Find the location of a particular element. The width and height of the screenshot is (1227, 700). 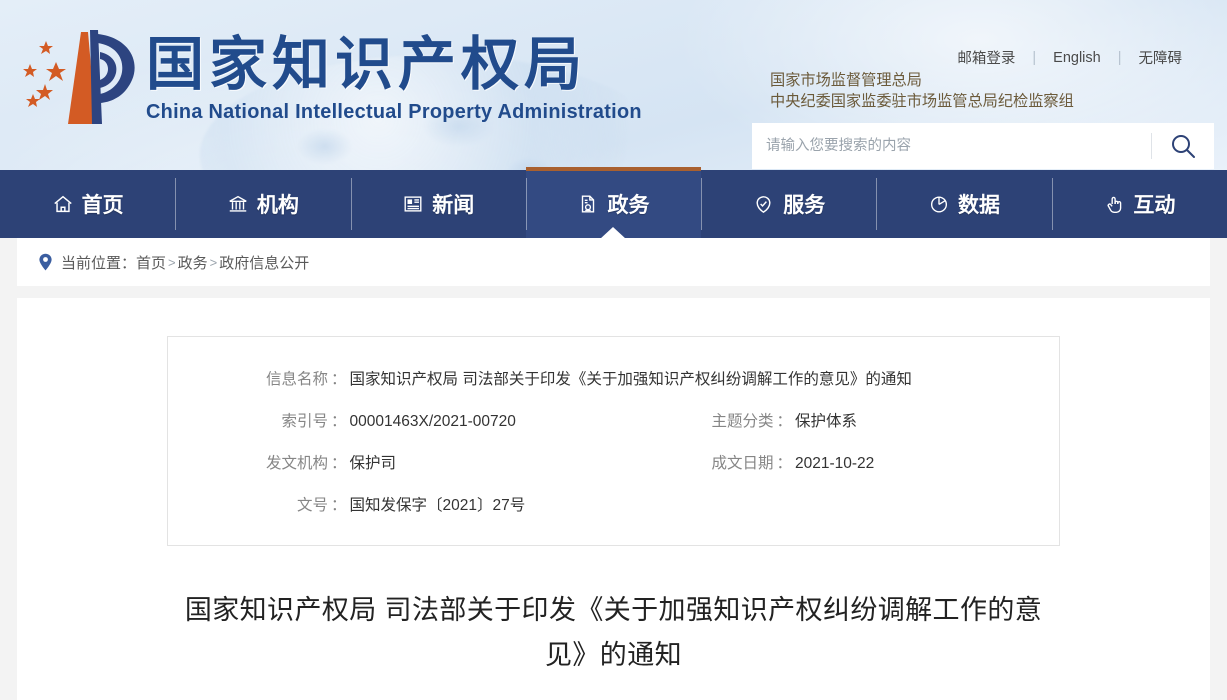

info-colon-5: ： is located at coordinates (784, 463).